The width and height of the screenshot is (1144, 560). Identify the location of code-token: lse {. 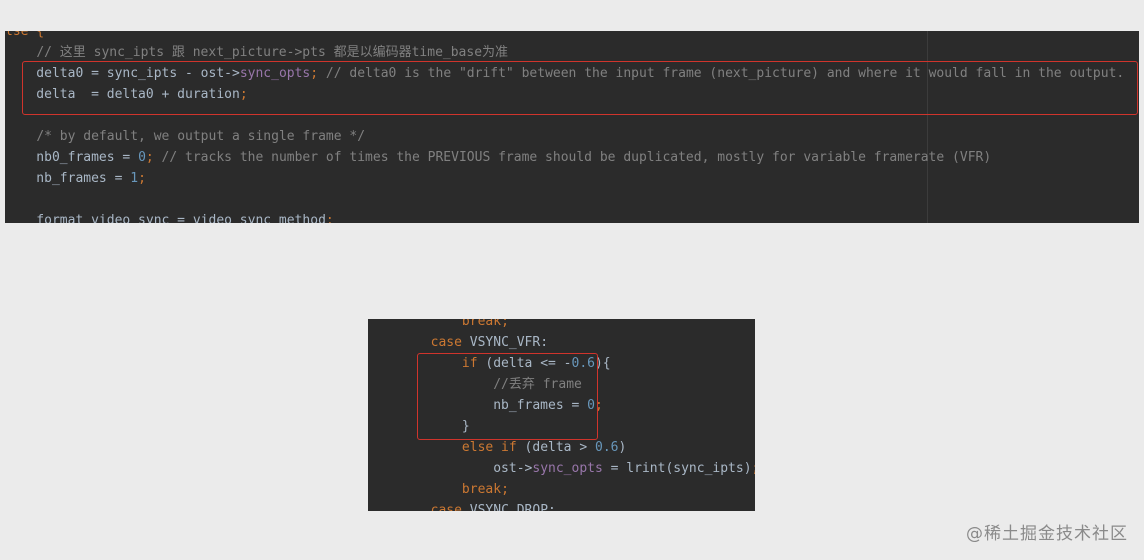
(25, 35).